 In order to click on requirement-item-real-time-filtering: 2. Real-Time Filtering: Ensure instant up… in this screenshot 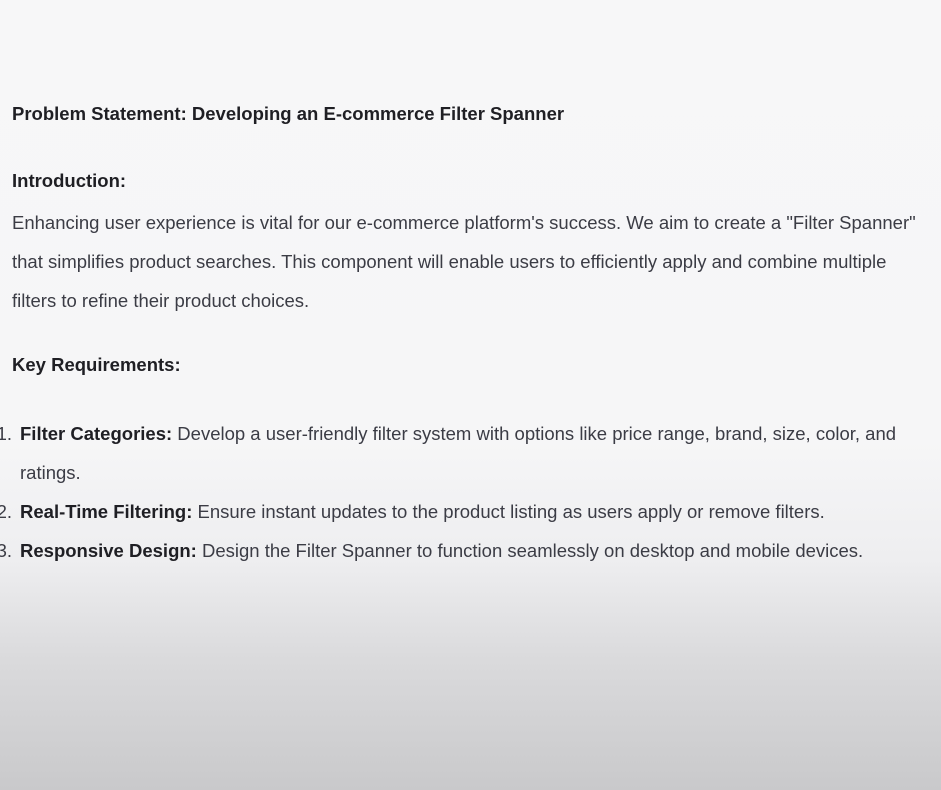, I will do `click(463, 511)`.